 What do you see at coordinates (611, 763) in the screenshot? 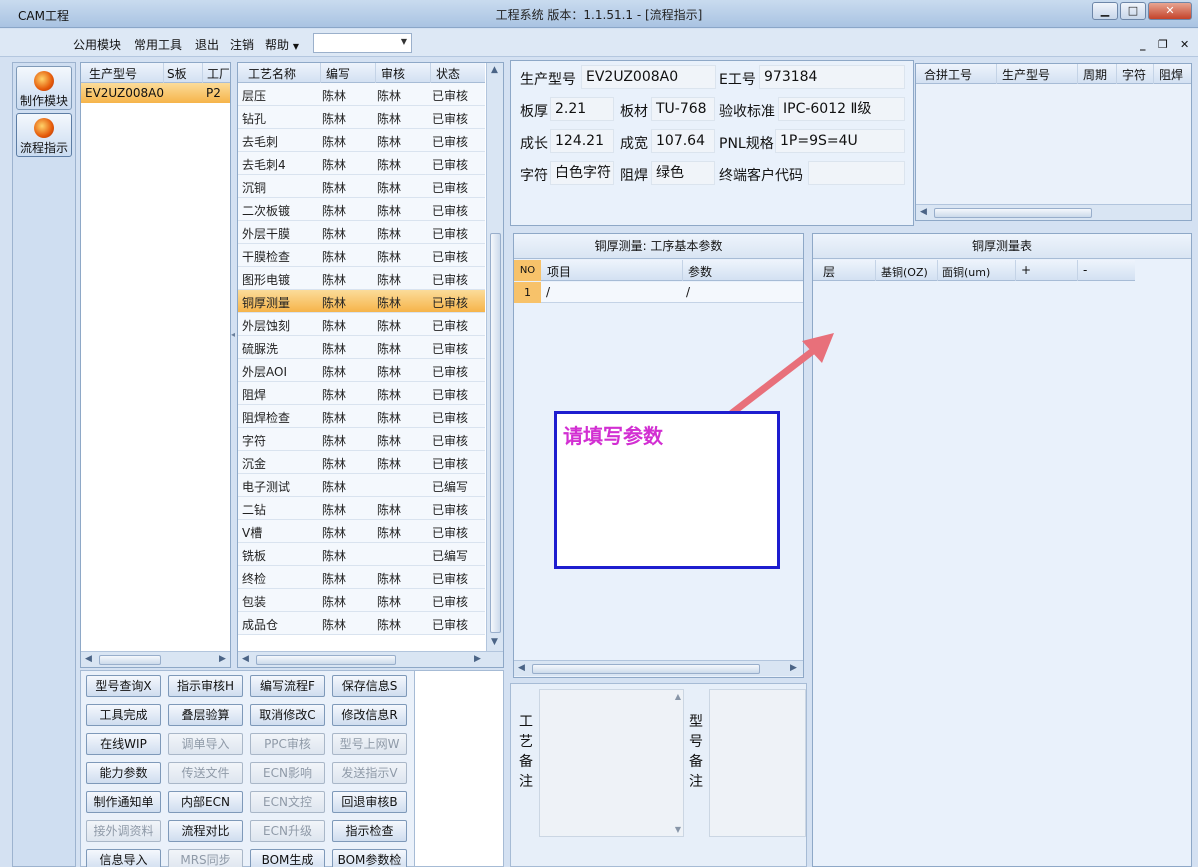
I see `craft-remark-input: ▲ ▼` at bounding box center [611, 763].